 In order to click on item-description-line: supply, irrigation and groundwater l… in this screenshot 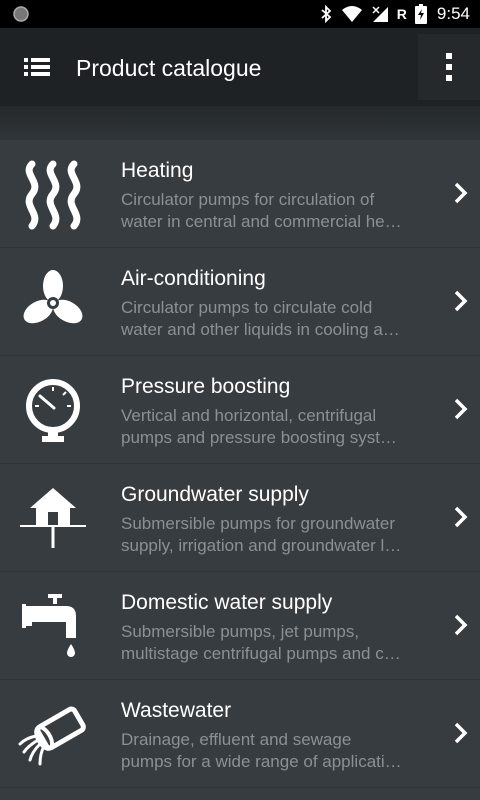, I will do `click(261, 545)`.